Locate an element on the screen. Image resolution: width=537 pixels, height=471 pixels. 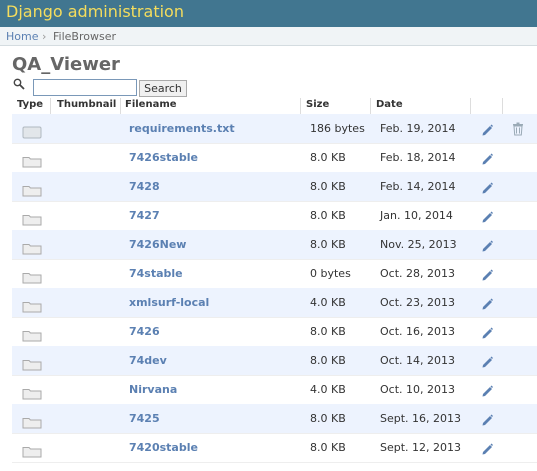
breadcrumb-current: FileBrowser is located at coordinates (84, 36).